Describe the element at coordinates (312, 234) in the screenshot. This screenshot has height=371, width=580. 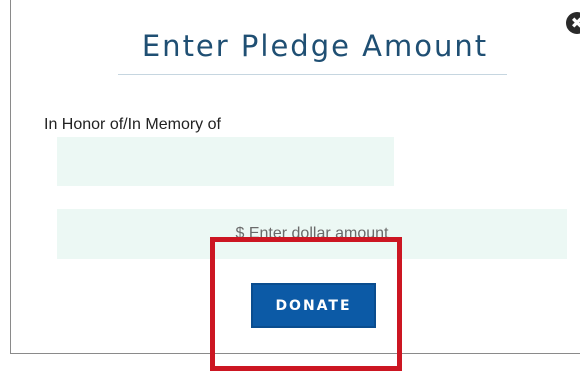
I see `dollar-amount-input` at that location.